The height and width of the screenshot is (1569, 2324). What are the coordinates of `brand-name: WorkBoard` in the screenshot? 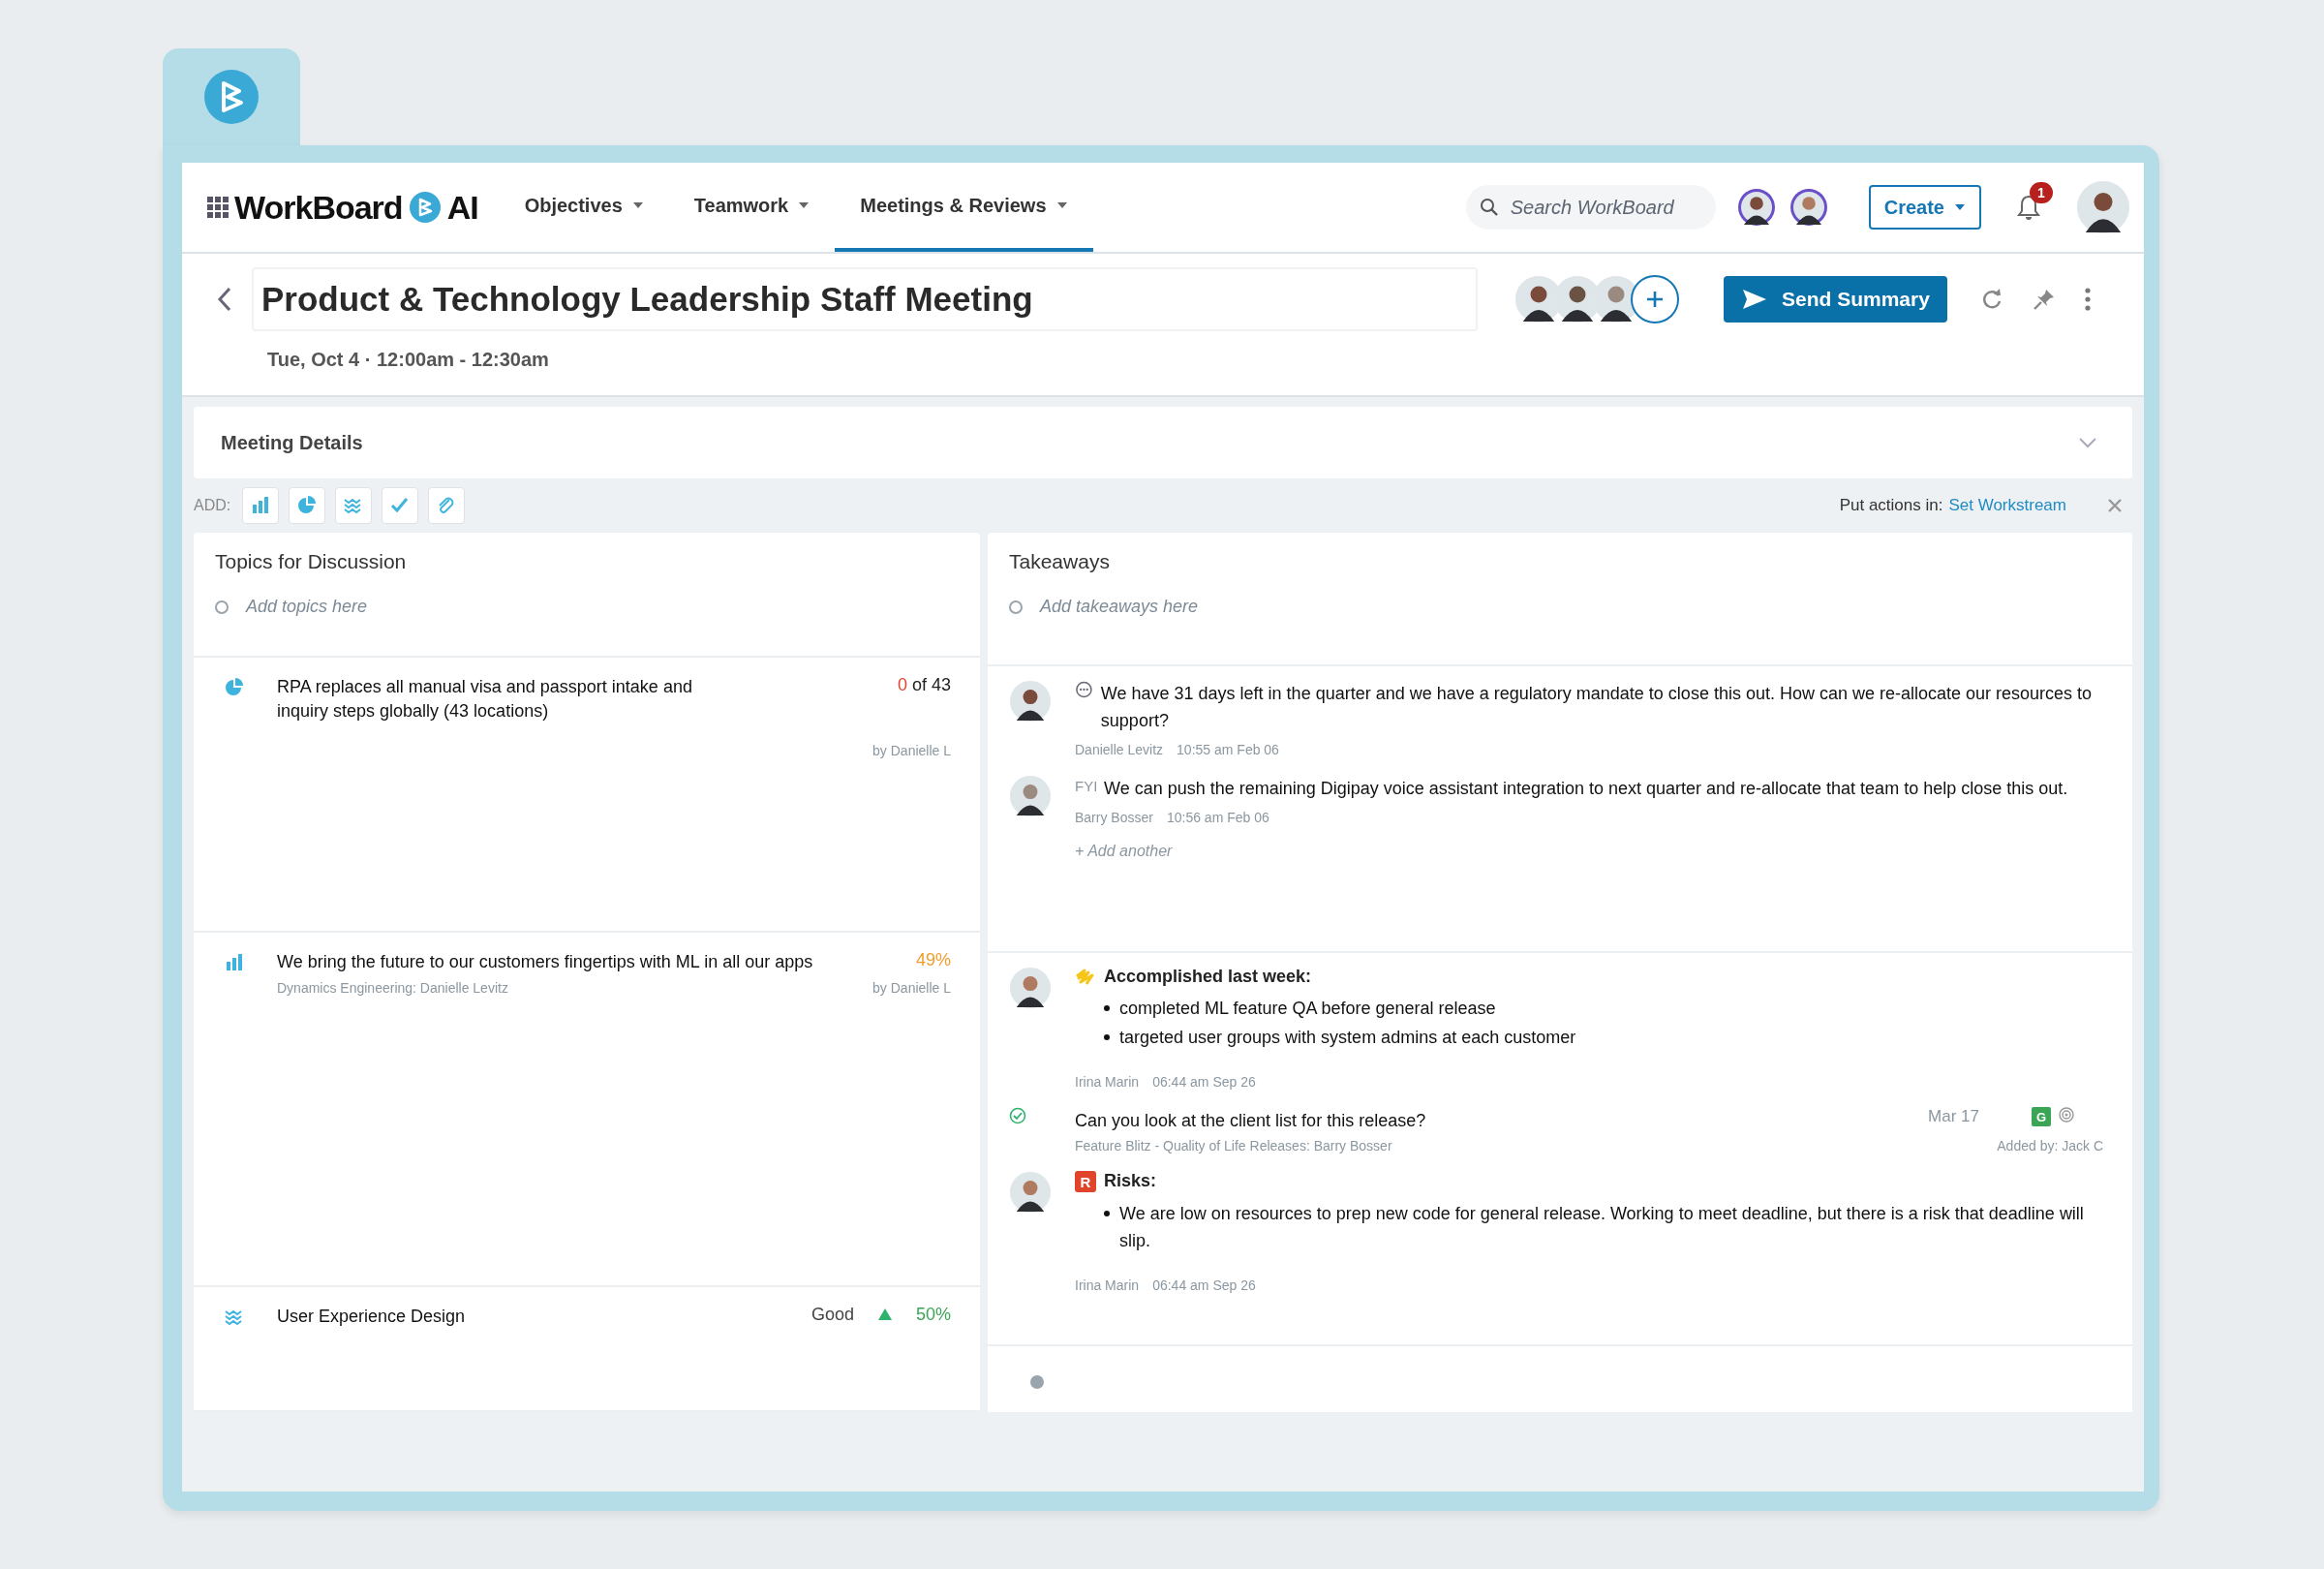 It's located at (319, 207).